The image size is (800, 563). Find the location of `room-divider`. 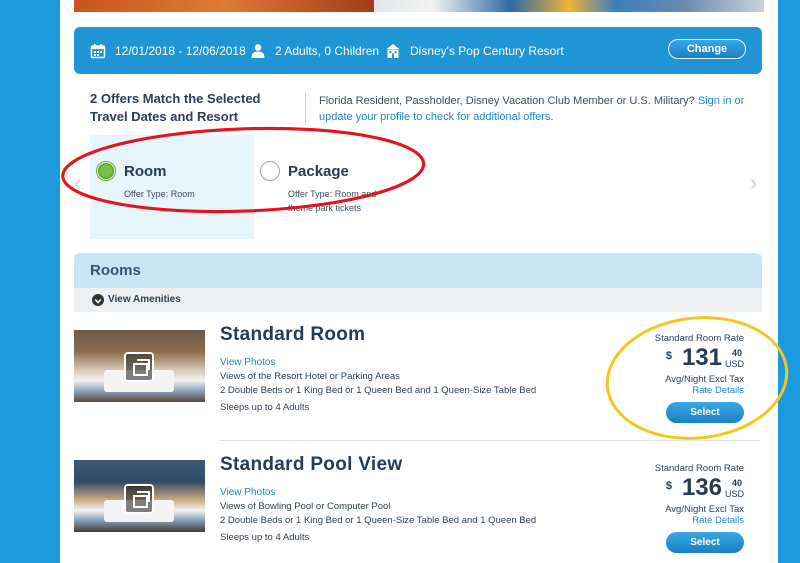

room-divider is located at coordinates (490, 440).